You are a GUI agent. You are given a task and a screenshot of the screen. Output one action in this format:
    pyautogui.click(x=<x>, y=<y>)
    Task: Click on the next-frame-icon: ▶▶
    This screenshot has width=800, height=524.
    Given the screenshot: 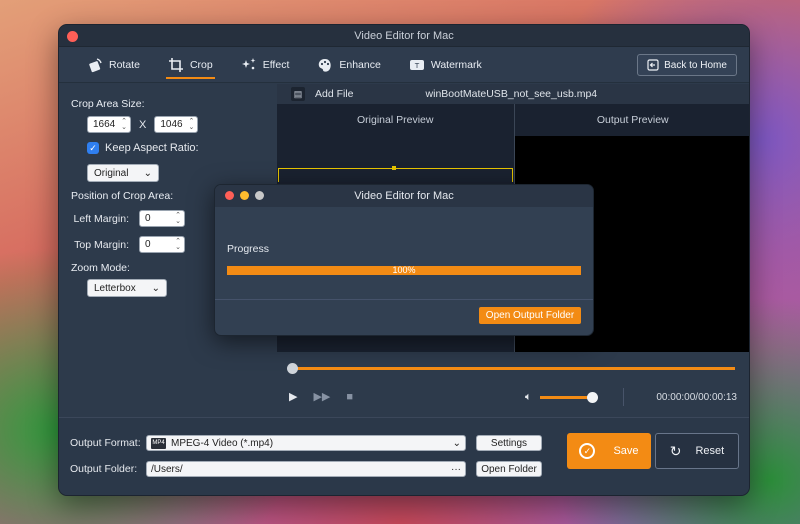 What is the action you would take?
    pyautogui.click(x=321, y=396)
    